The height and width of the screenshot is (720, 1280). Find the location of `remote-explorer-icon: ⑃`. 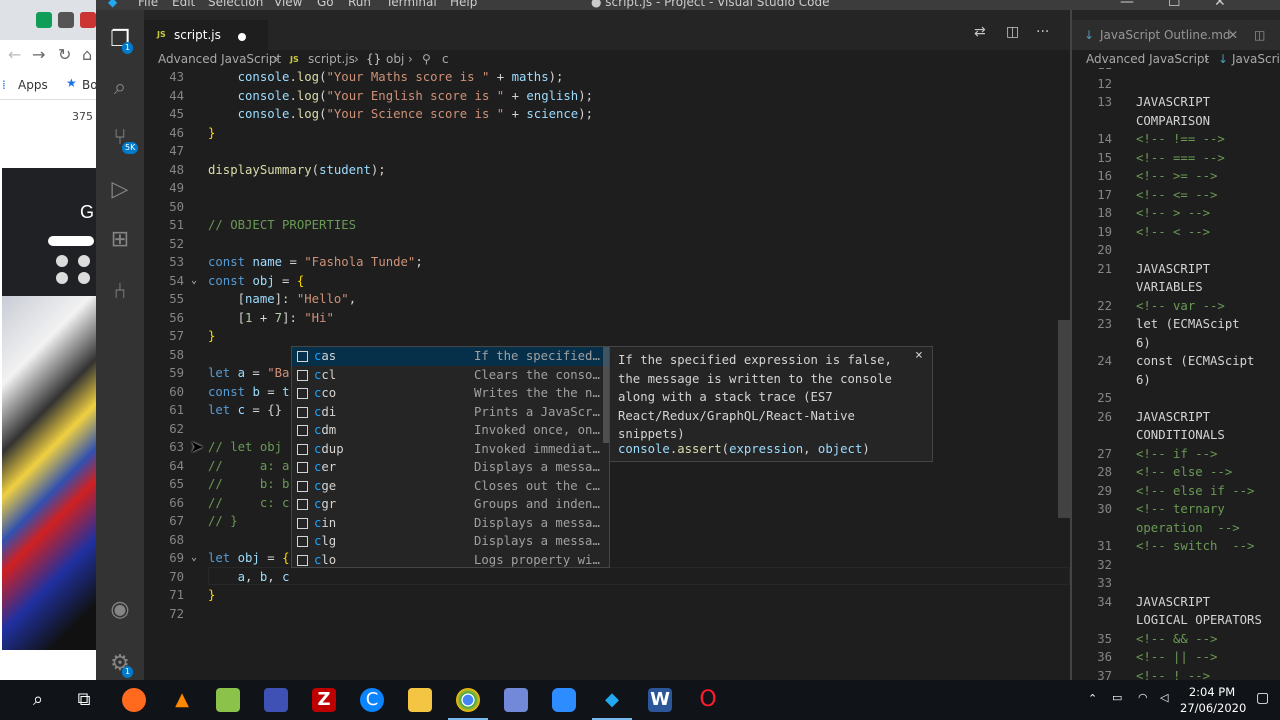

remote-explorer-icon: ⑃ is located at coordinates (120, 292).